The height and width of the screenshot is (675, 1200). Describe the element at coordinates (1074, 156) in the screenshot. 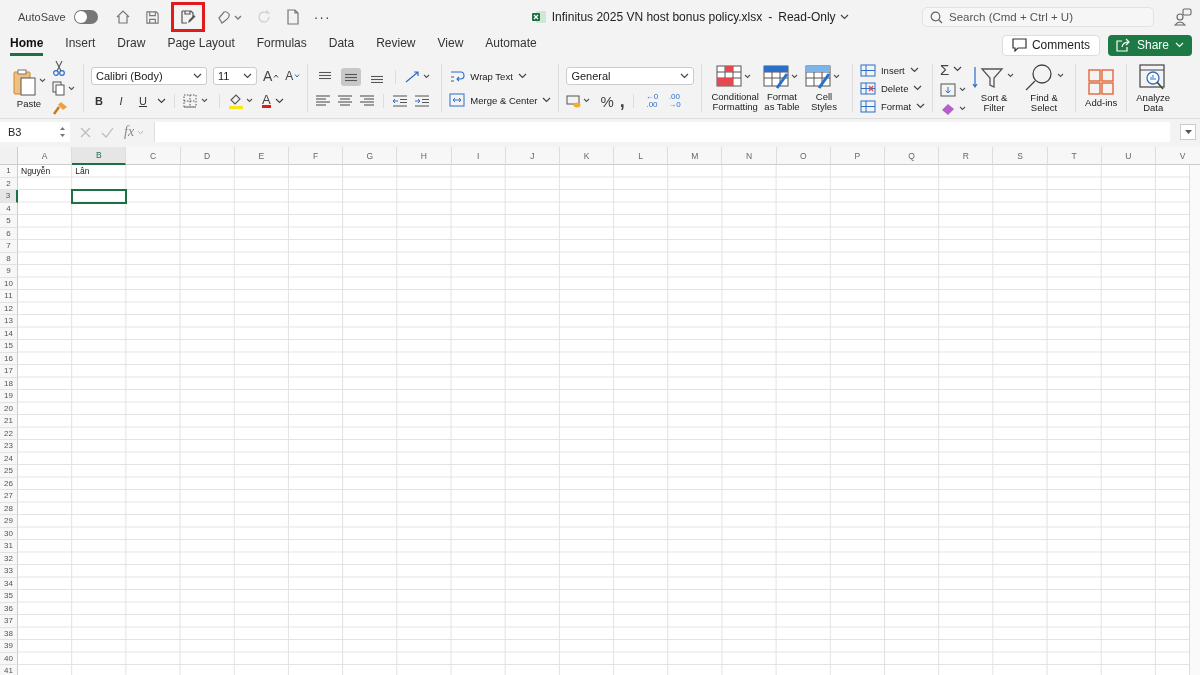

I see `column-header: T` at that location.